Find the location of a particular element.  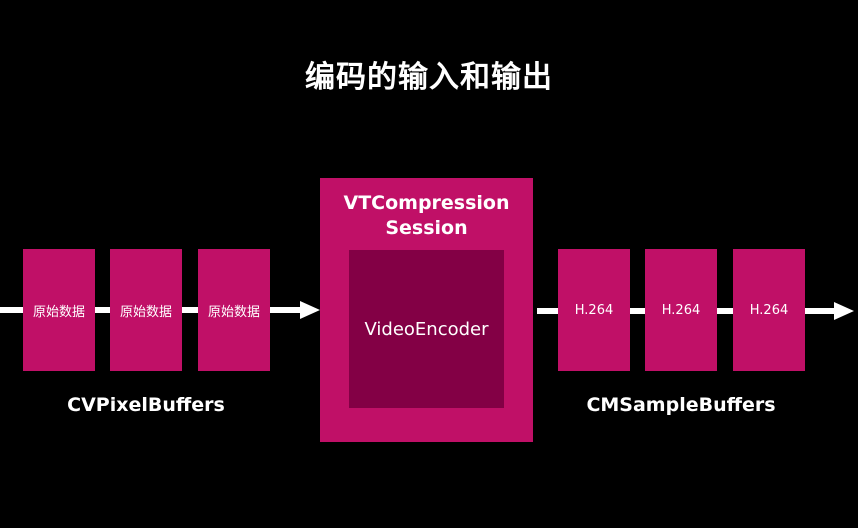

output-group-label: CMSampleBuffers is located at coordinates (681, 405).